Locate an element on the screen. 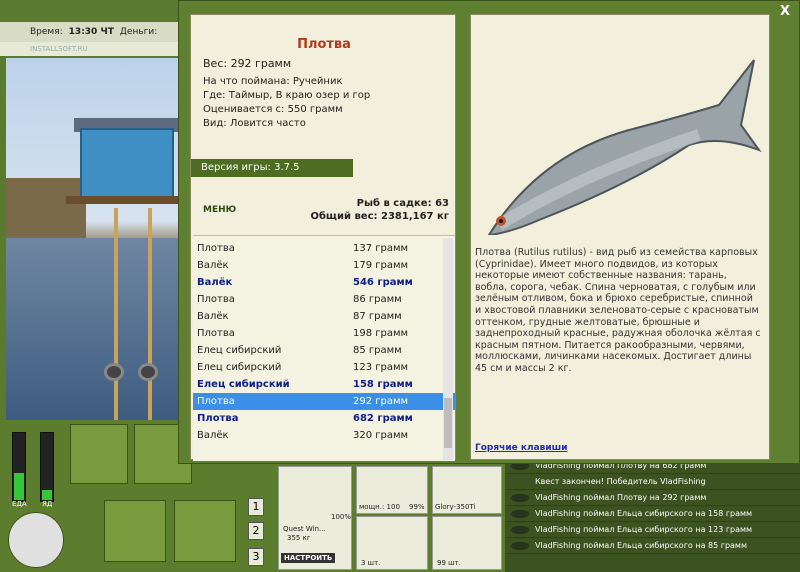 This screenshot has height=572, width=800. scroll-thumb is located at coordinates (448, 423).